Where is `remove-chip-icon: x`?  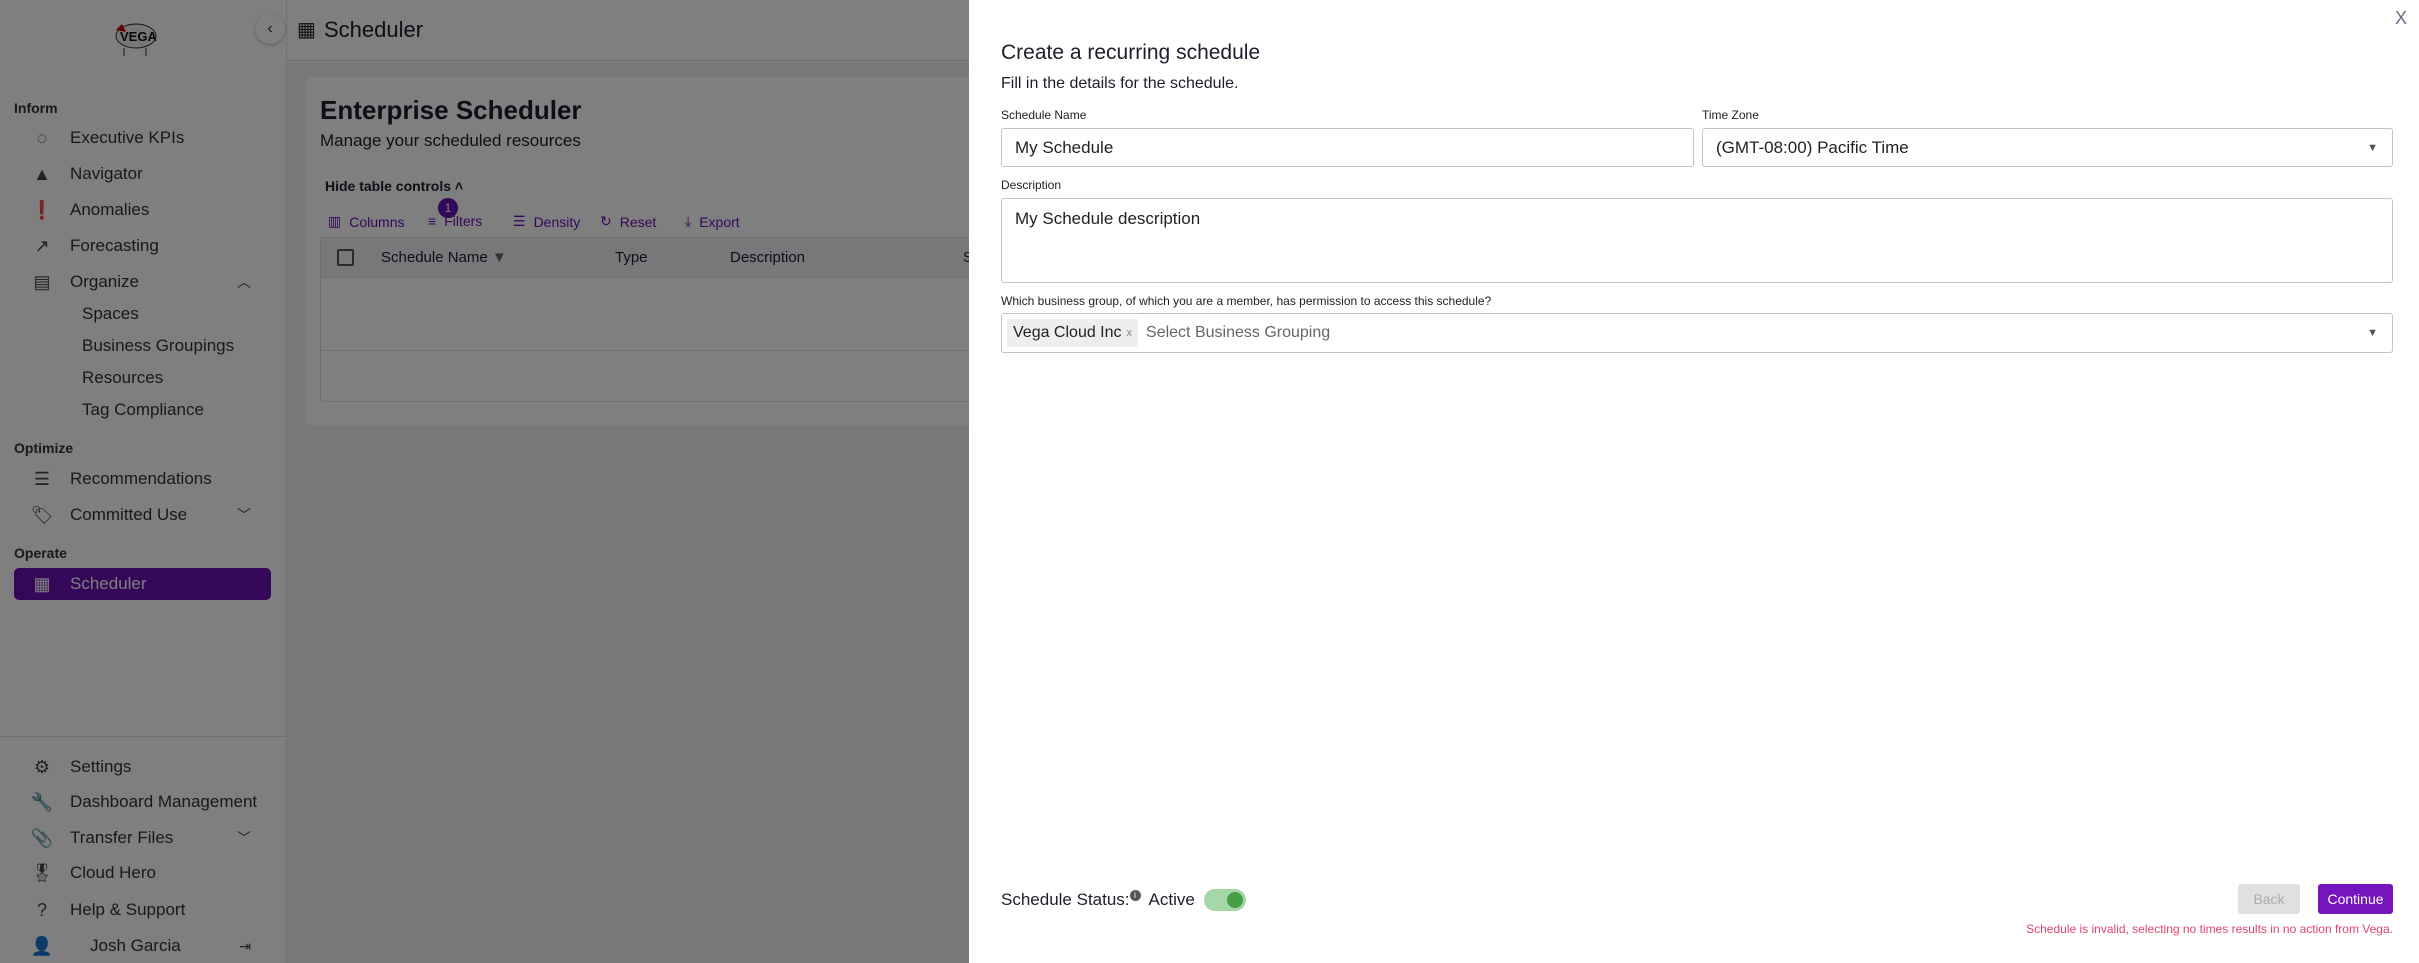
remove-chip-icon: x is located at coordinates (1130, 333).